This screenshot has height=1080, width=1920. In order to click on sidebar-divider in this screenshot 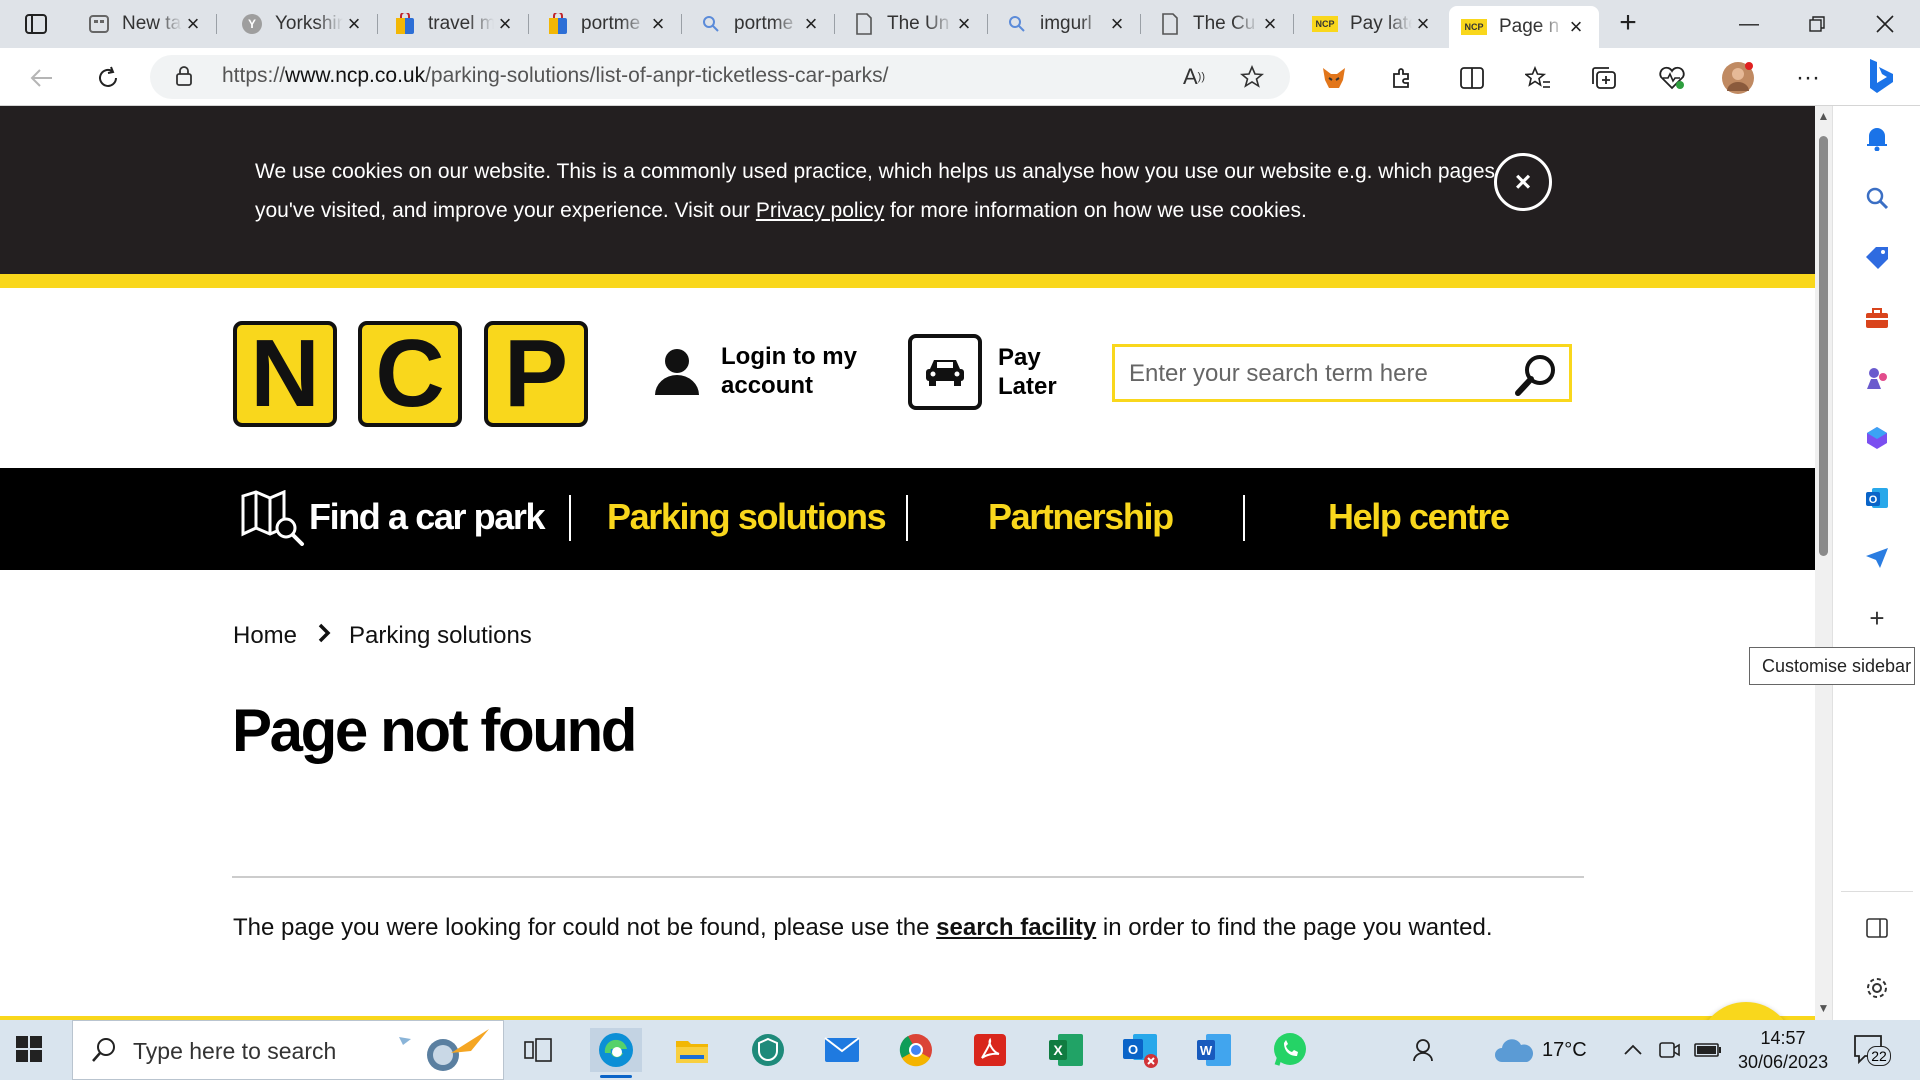, I will do `click(1877, 891)`.